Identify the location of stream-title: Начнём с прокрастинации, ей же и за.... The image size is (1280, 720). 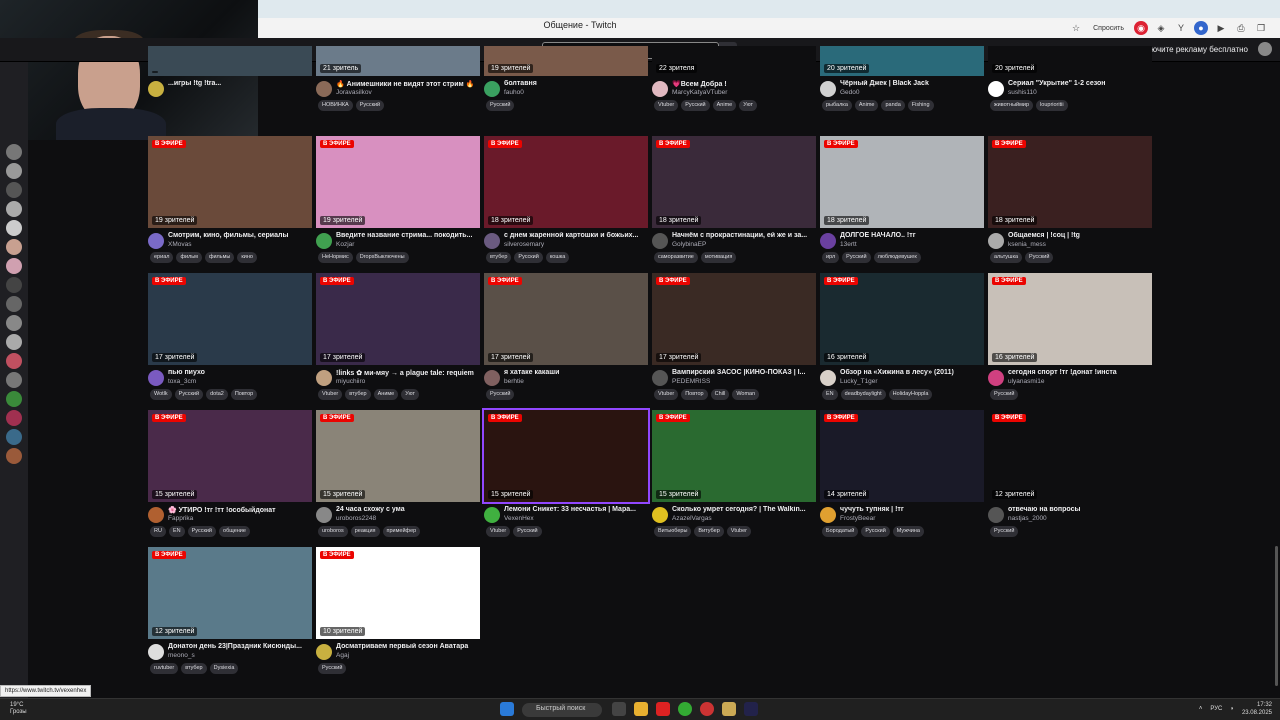
(744, 235).